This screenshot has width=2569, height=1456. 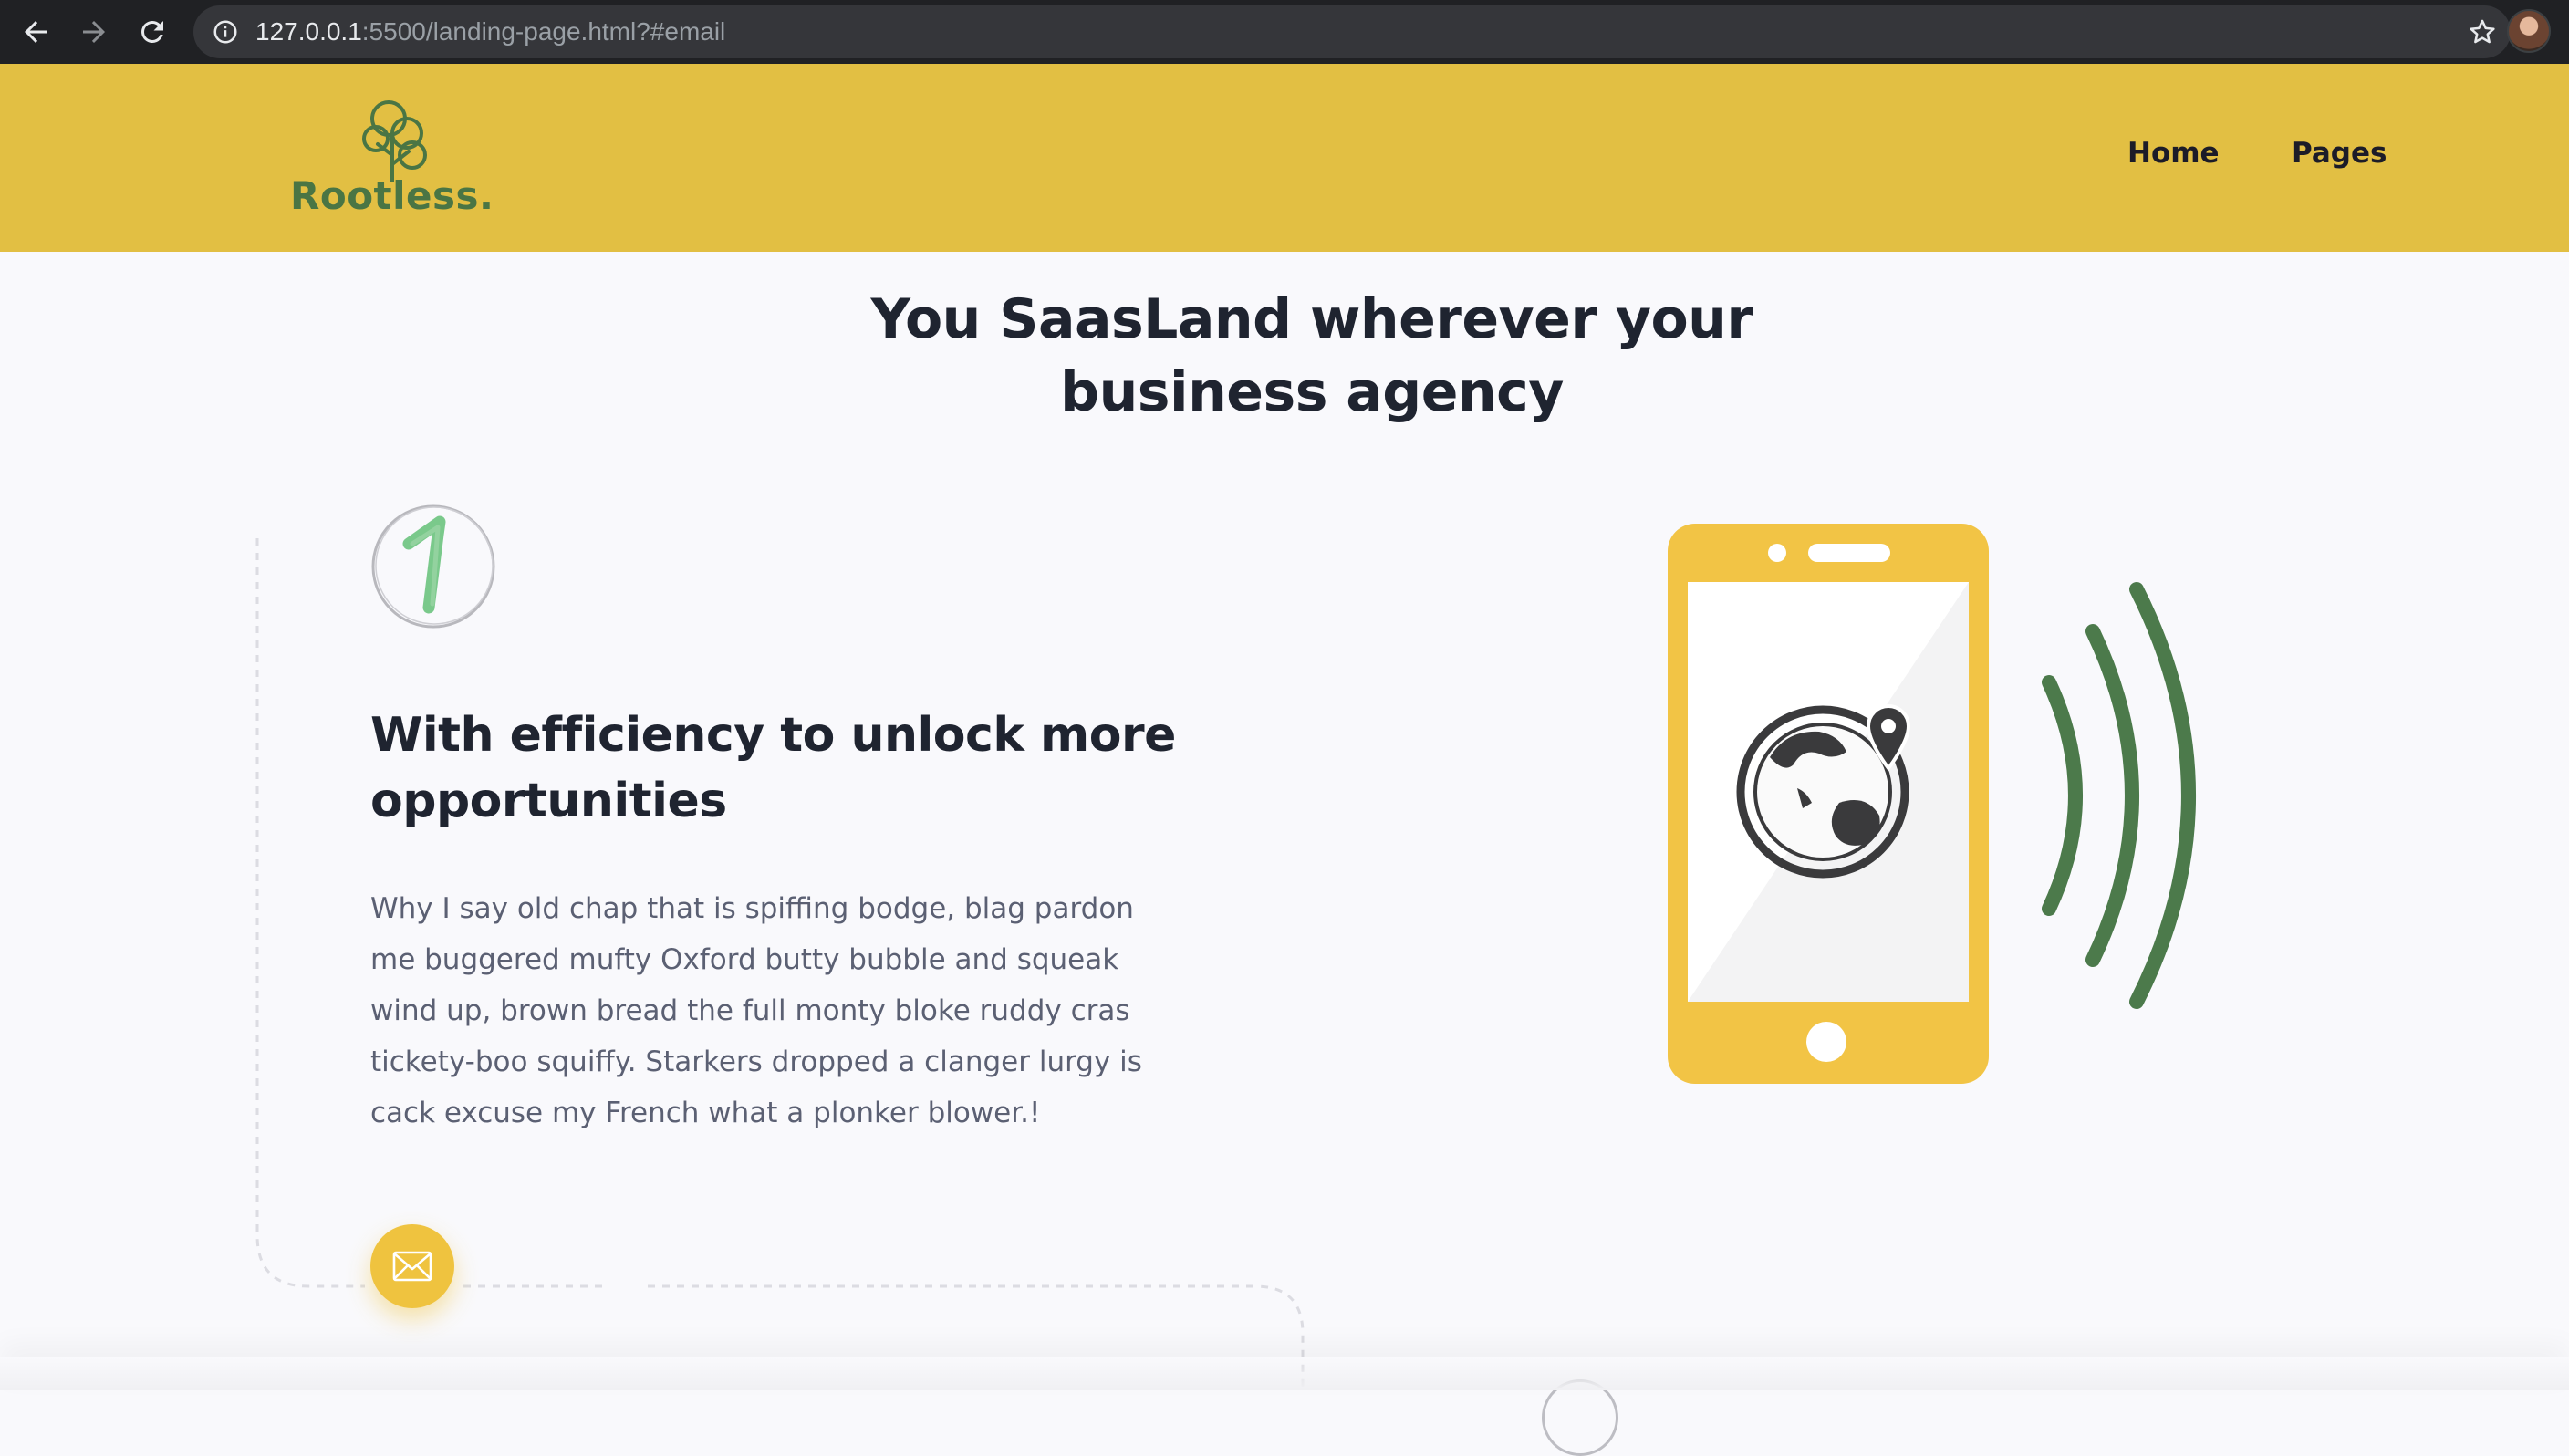 I want to click on phone-camera, so click(x=1777, y=553).